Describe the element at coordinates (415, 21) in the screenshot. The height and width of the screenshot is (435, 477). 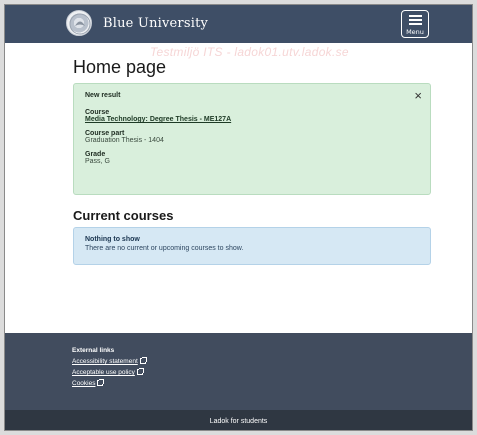
I see `hamburger-icon` at that location.